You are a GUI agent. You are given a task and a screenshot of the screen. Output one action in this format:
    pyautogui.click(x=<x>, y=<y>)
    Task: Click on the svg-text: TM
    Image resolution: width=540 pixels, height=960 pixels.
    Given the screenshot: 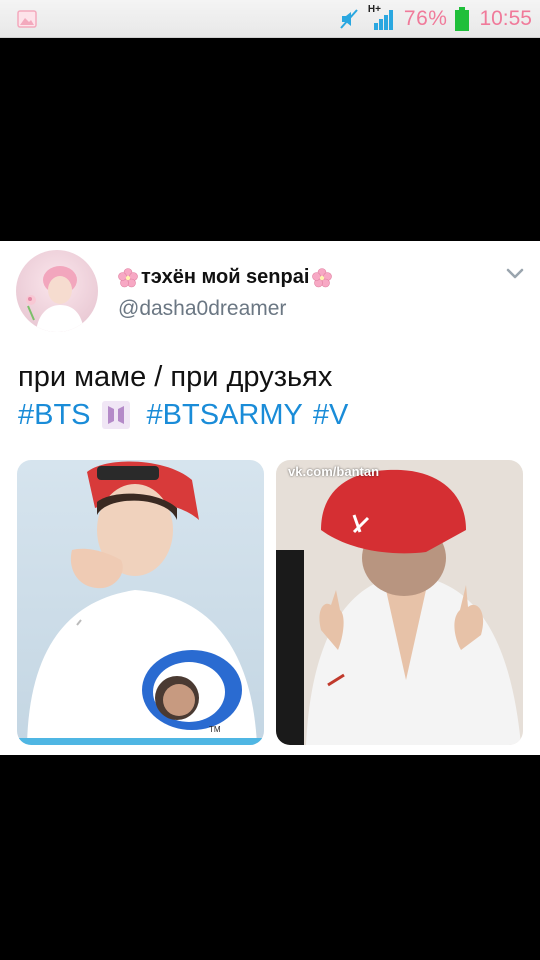 What is the action you would take?
    pyautogui.click(x=215, y=729)
    